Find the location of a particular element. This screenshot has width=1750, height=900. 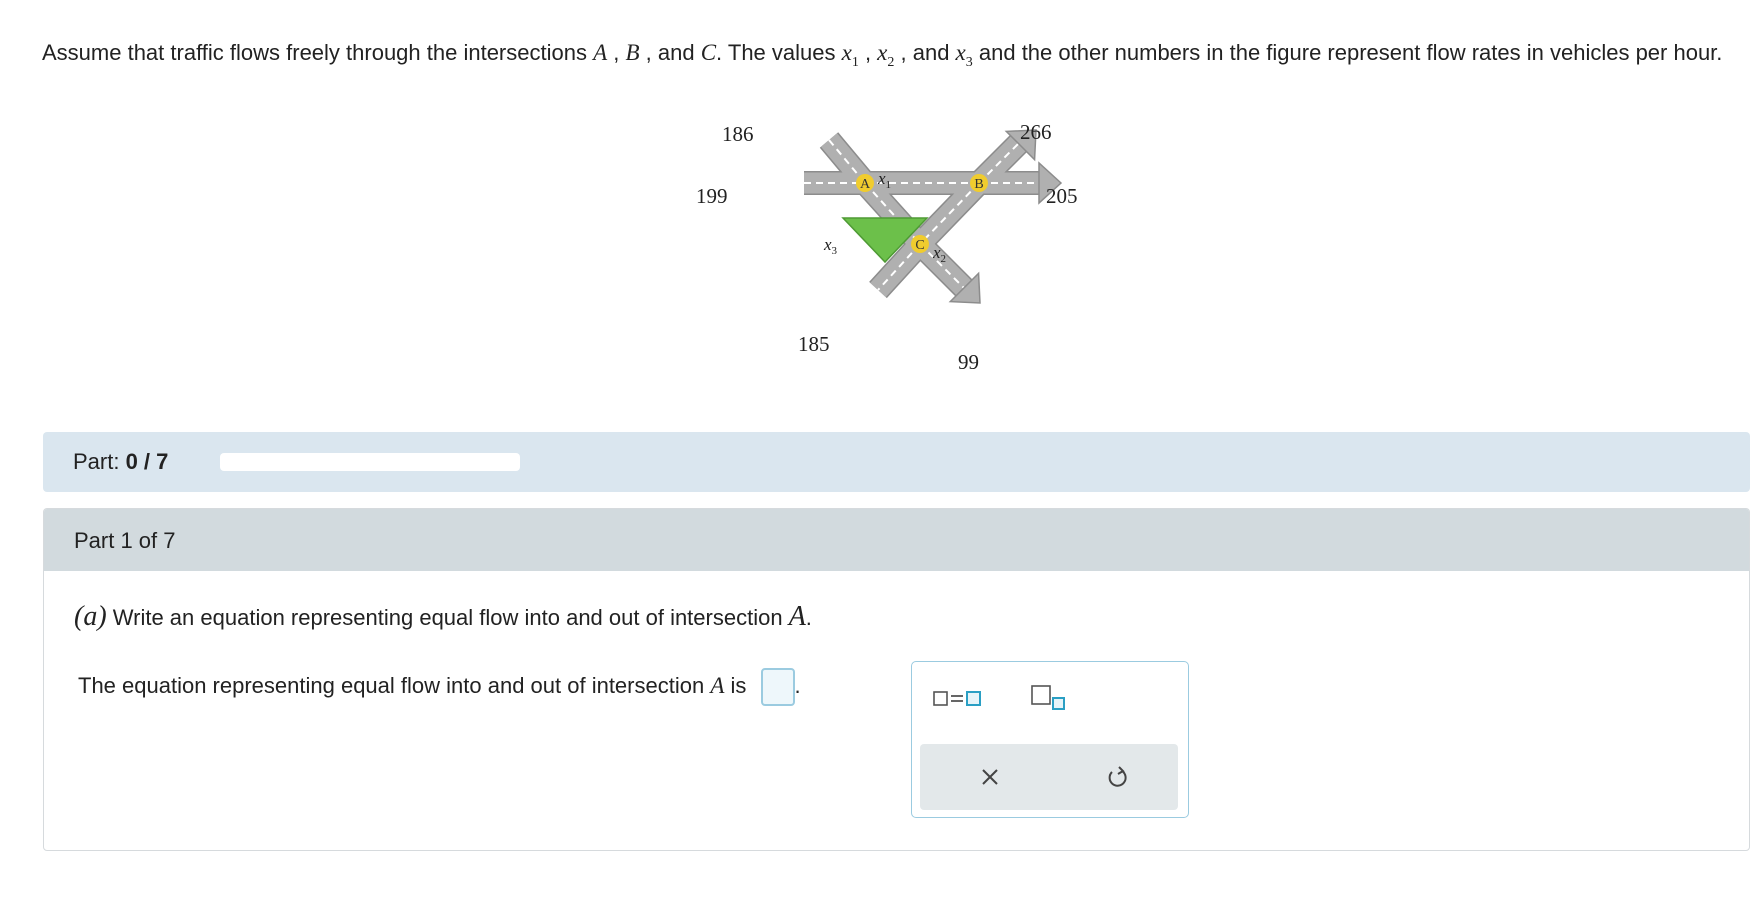

question-letter: (a) is located at coordinates (90, 616).